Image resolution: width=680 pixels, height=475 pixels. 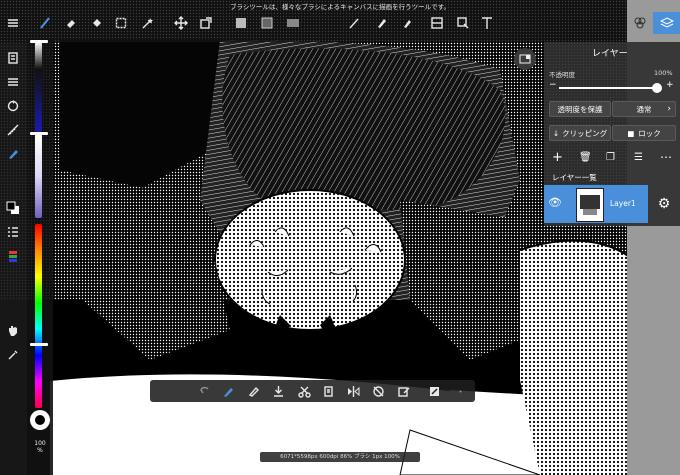 I want to click on frame-divider-icon, so click(x=437, y=23).